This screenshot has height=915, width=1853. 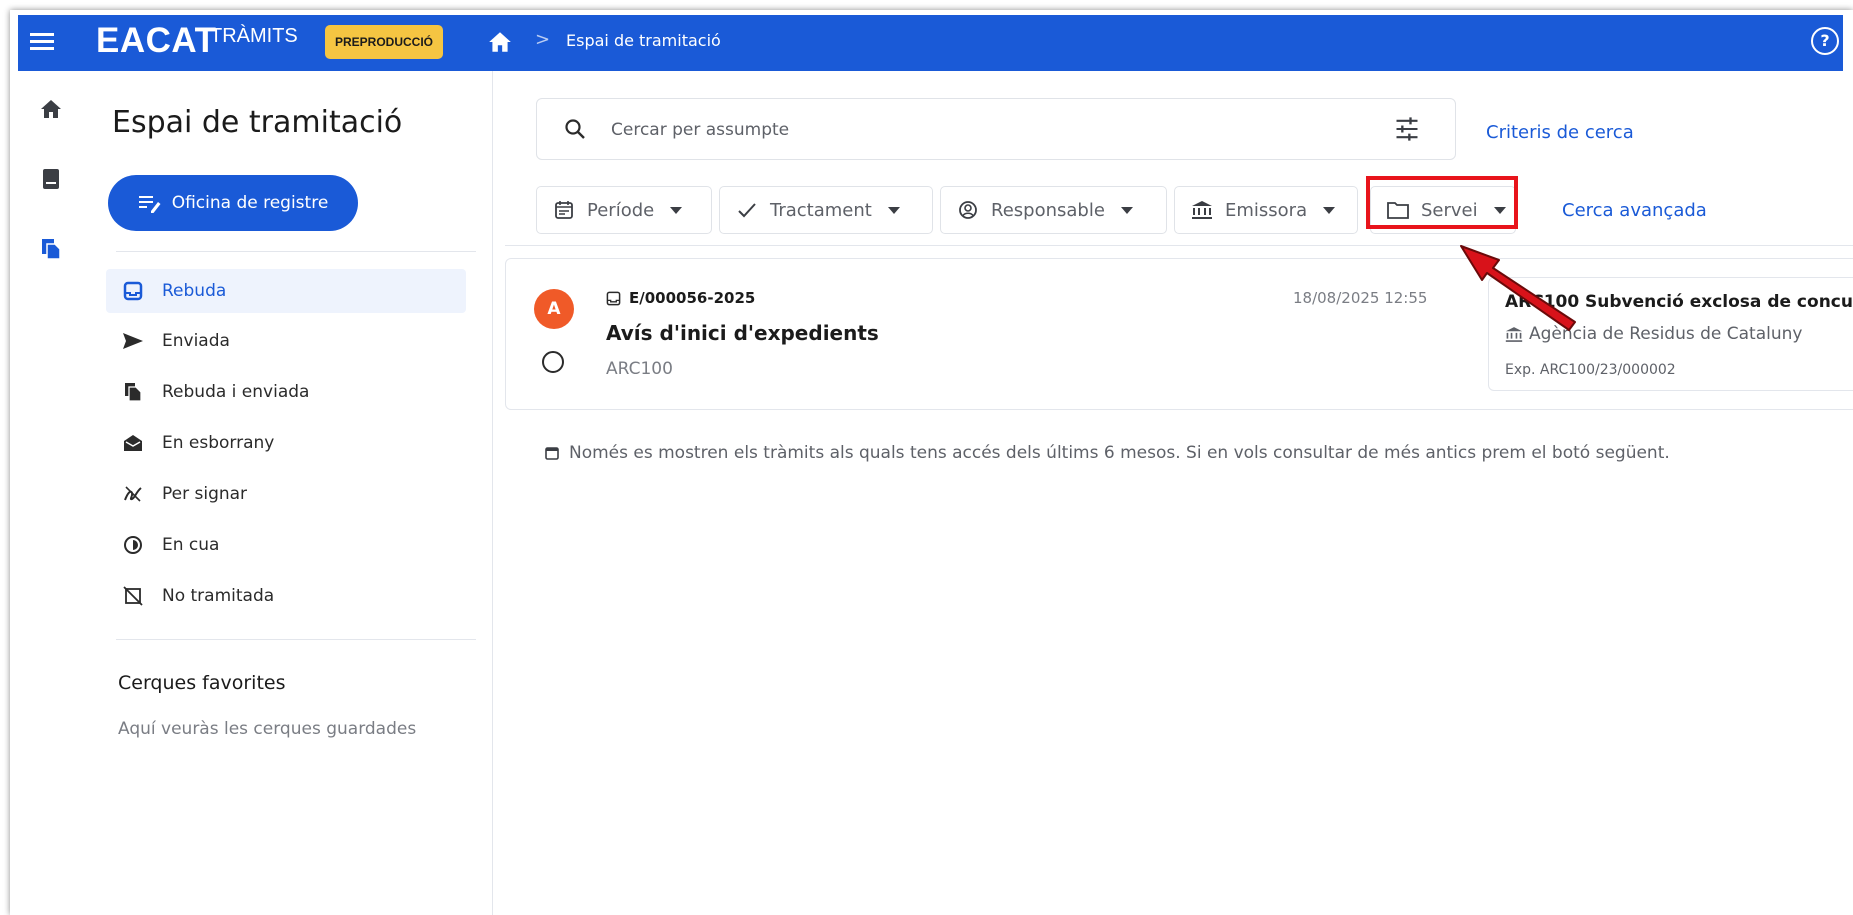 What do you see at coordinates (643, 40) in the screenshot?
I see `breadcrumb: Espai de tramitació` at bounding box center [643, 40].